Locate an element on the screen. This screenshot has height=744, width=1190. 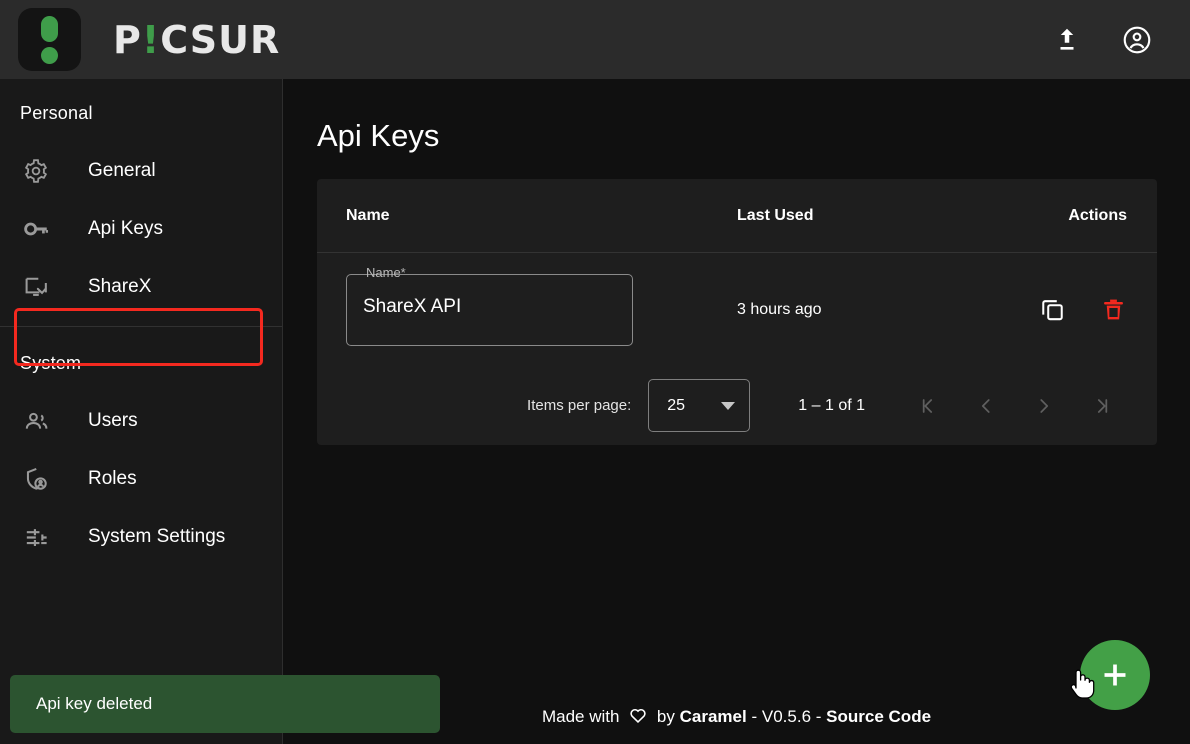
row-actions is located at coordinates (1072, 309).